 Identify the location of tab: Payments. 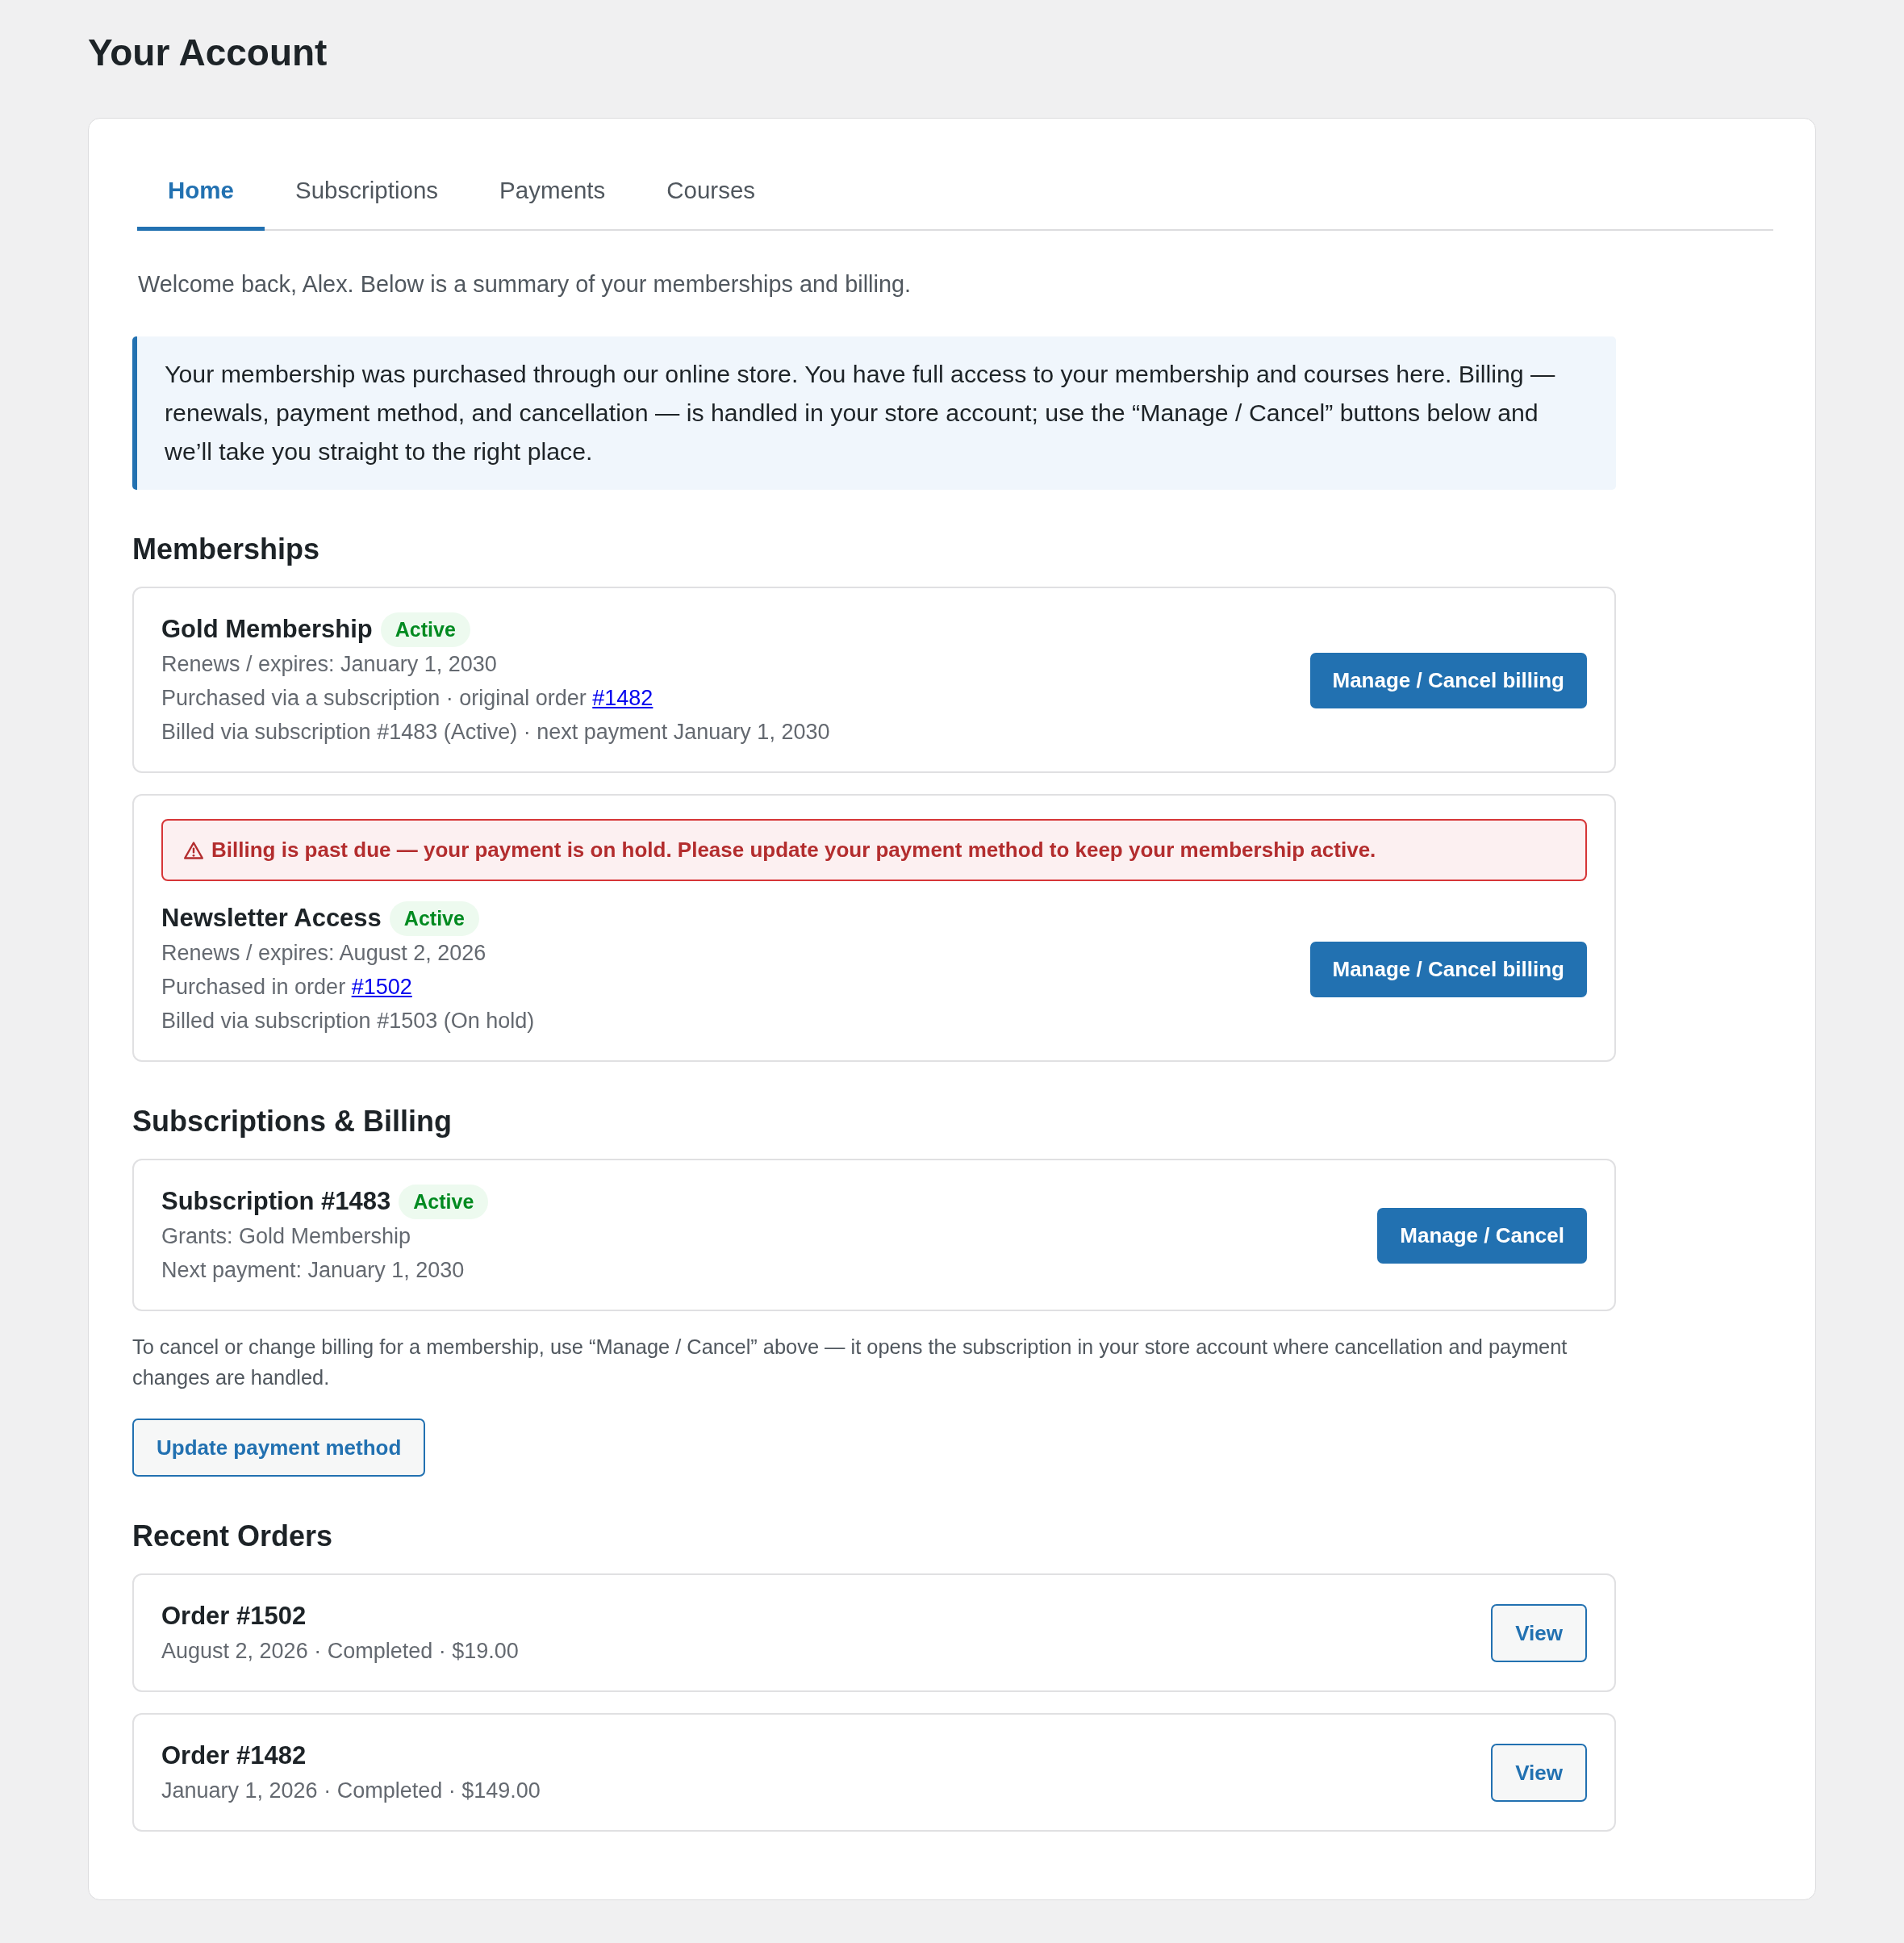
(553, 196).